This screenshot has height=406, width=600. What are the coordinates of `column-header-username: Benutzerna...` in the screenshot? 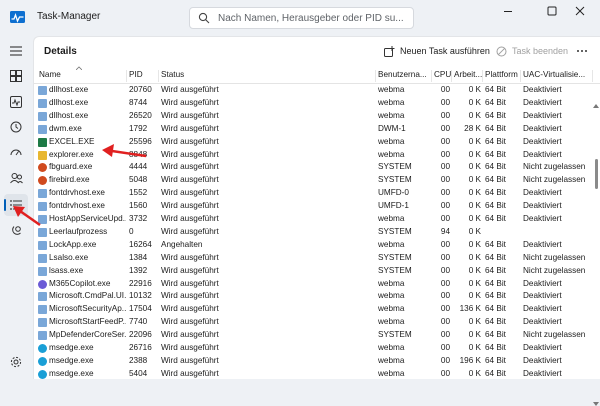 It's located at (404, 76).